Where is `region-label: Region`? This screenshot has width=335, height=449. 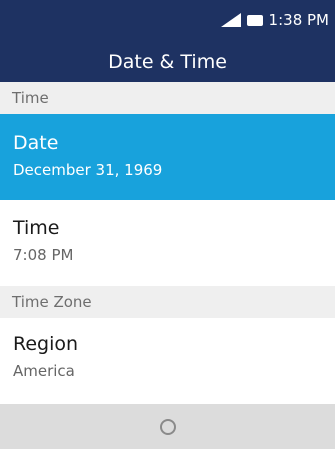
region-label: Region is located at coordinates (46, 344).